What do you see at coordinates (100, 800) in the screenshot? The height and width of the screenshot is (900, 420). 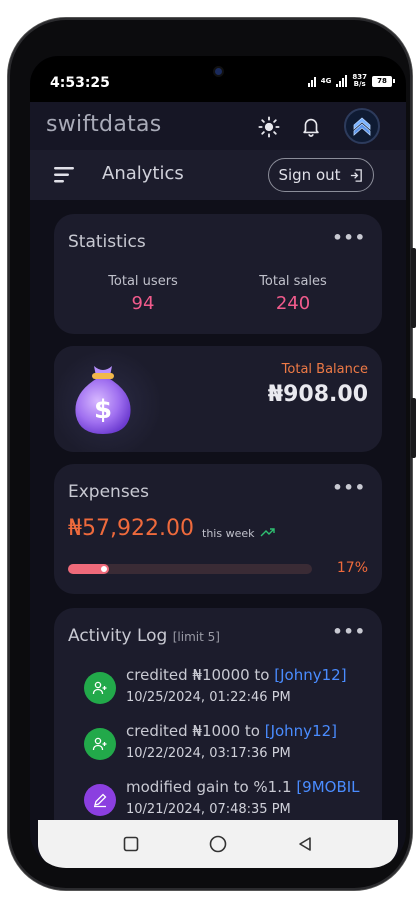 I see `edit-icon` at bounding box center [100, 800].